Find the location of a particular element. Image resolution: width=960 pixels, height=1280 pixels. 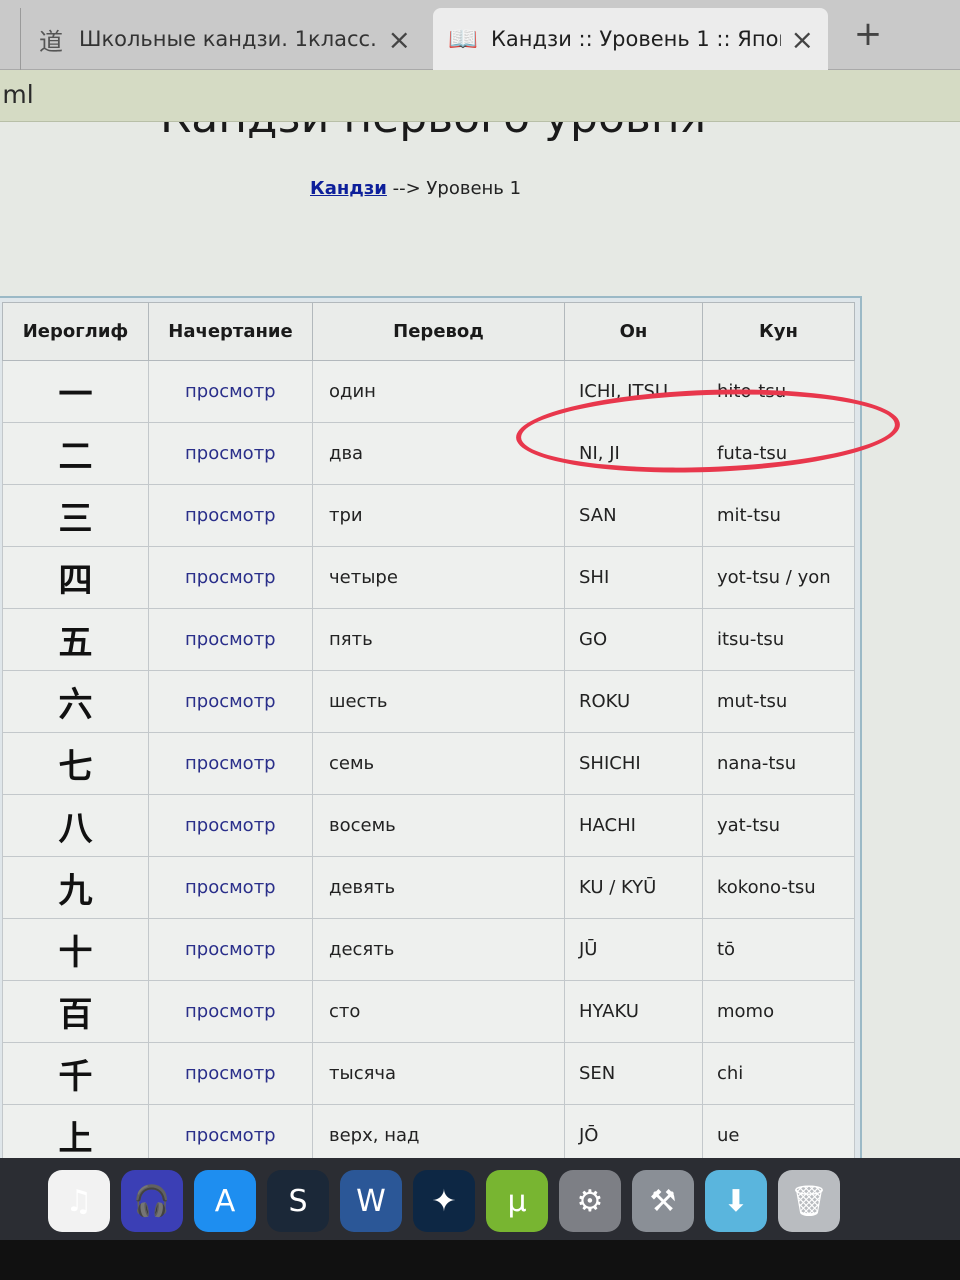

kun-reading-cell: hito-tsu is located at coordinates (778, 391).